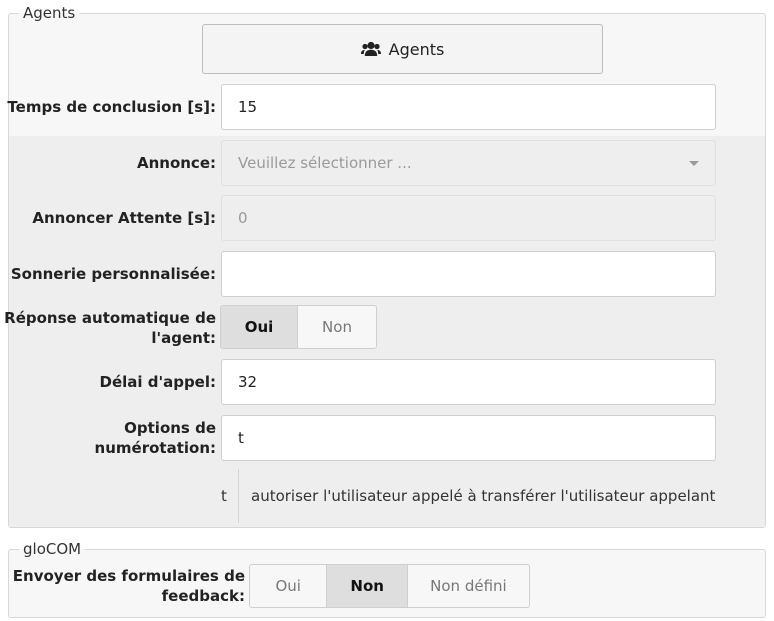  Describe the element at coordinates (124, 218) in the screenshot. I see `announce-wait-label: Annoncer Attente [s]:` at that location.